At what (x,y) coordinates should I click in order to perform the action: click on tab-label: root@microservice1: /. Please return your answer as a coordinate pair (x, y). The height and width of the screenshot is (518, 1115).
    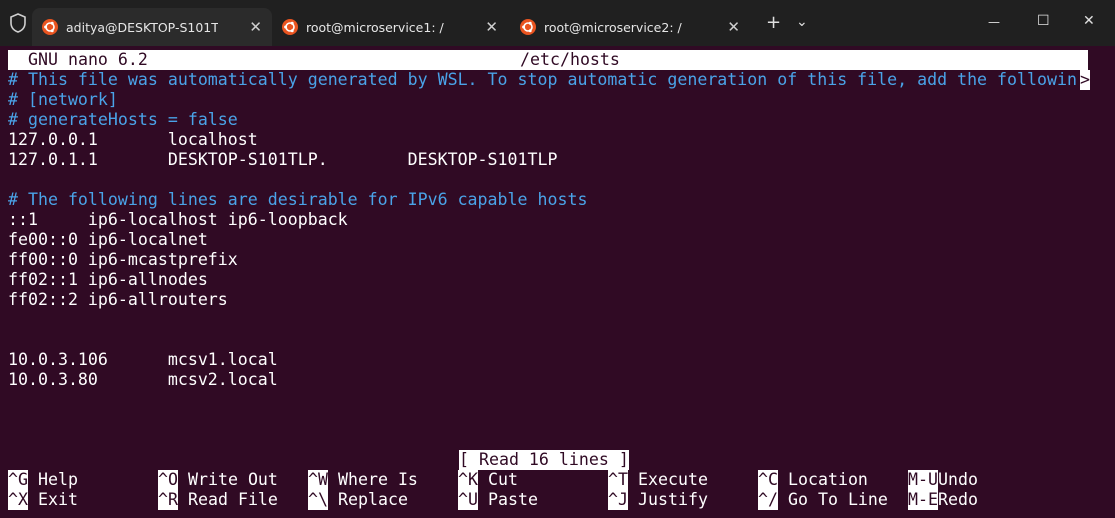
    Looking at the image, I should click on (375, 27).